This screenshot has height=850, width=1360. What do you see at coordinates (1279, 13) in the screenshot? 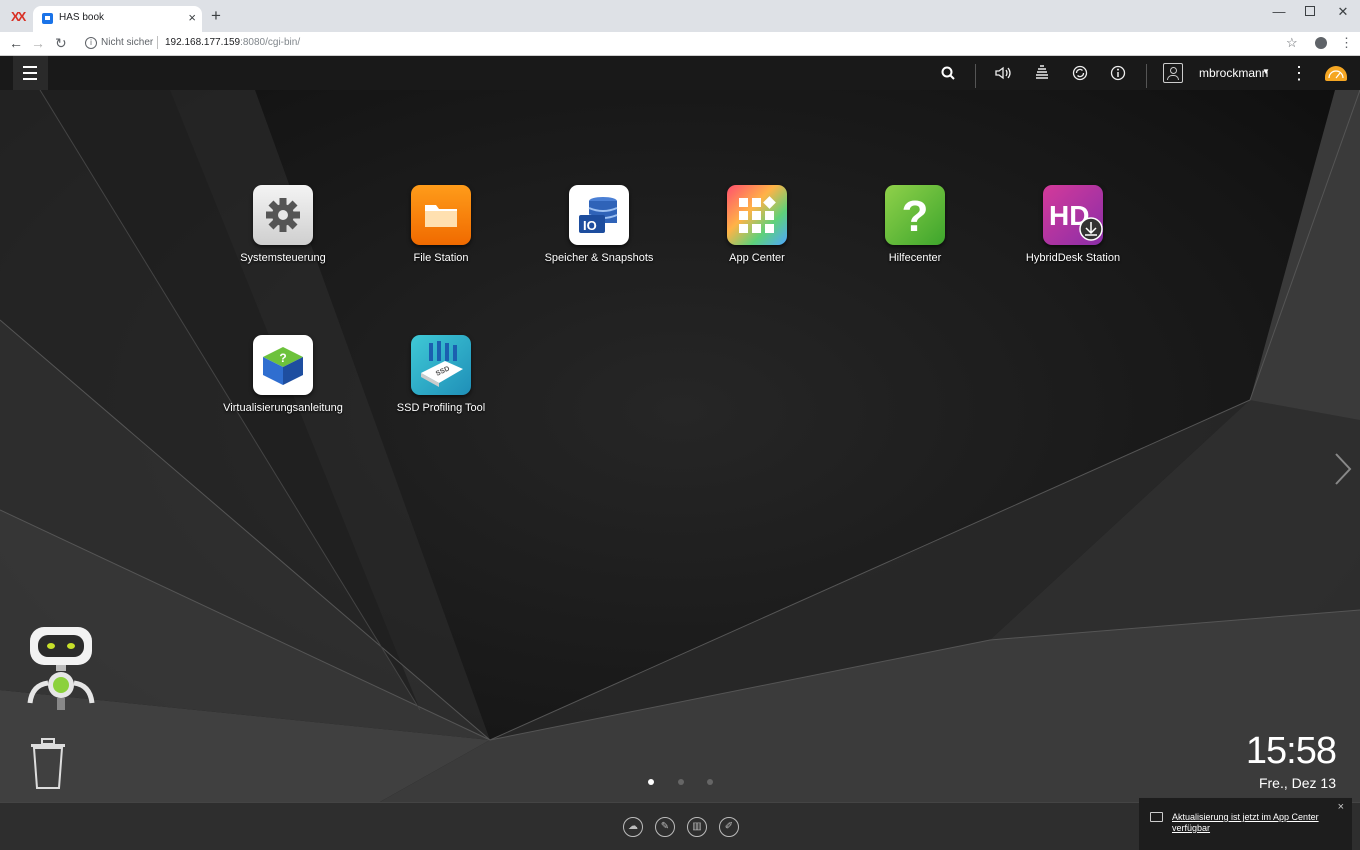
I see `minimize-button: —` at bounding box center [1279, 13].